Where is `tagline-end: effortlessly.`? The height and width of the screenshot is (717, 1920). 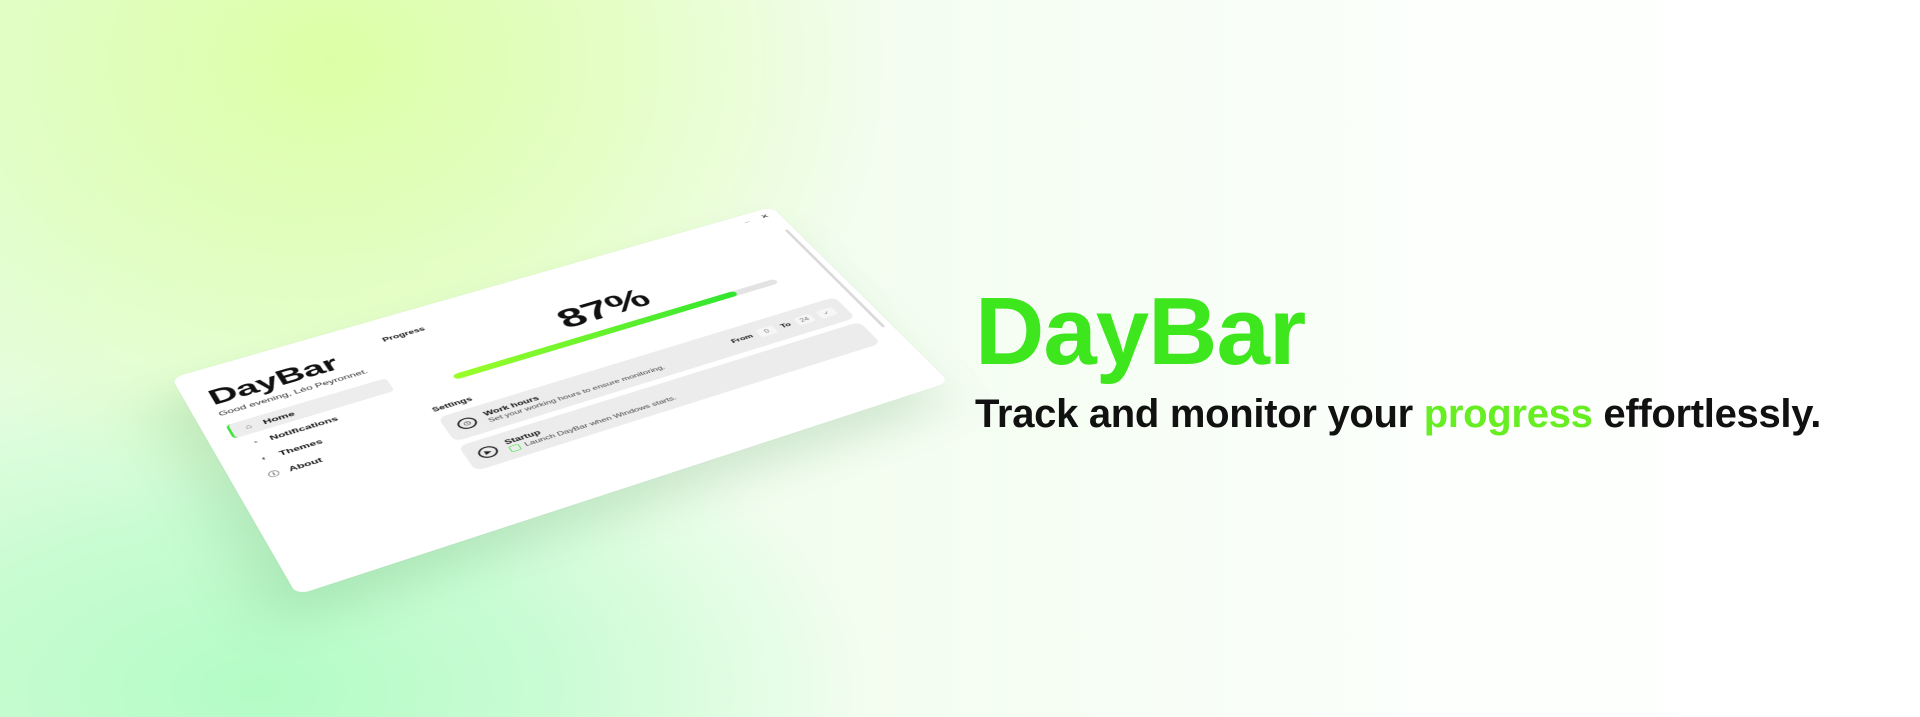 tagline-end: effortlessly. is located at coordinates (1712, 414).